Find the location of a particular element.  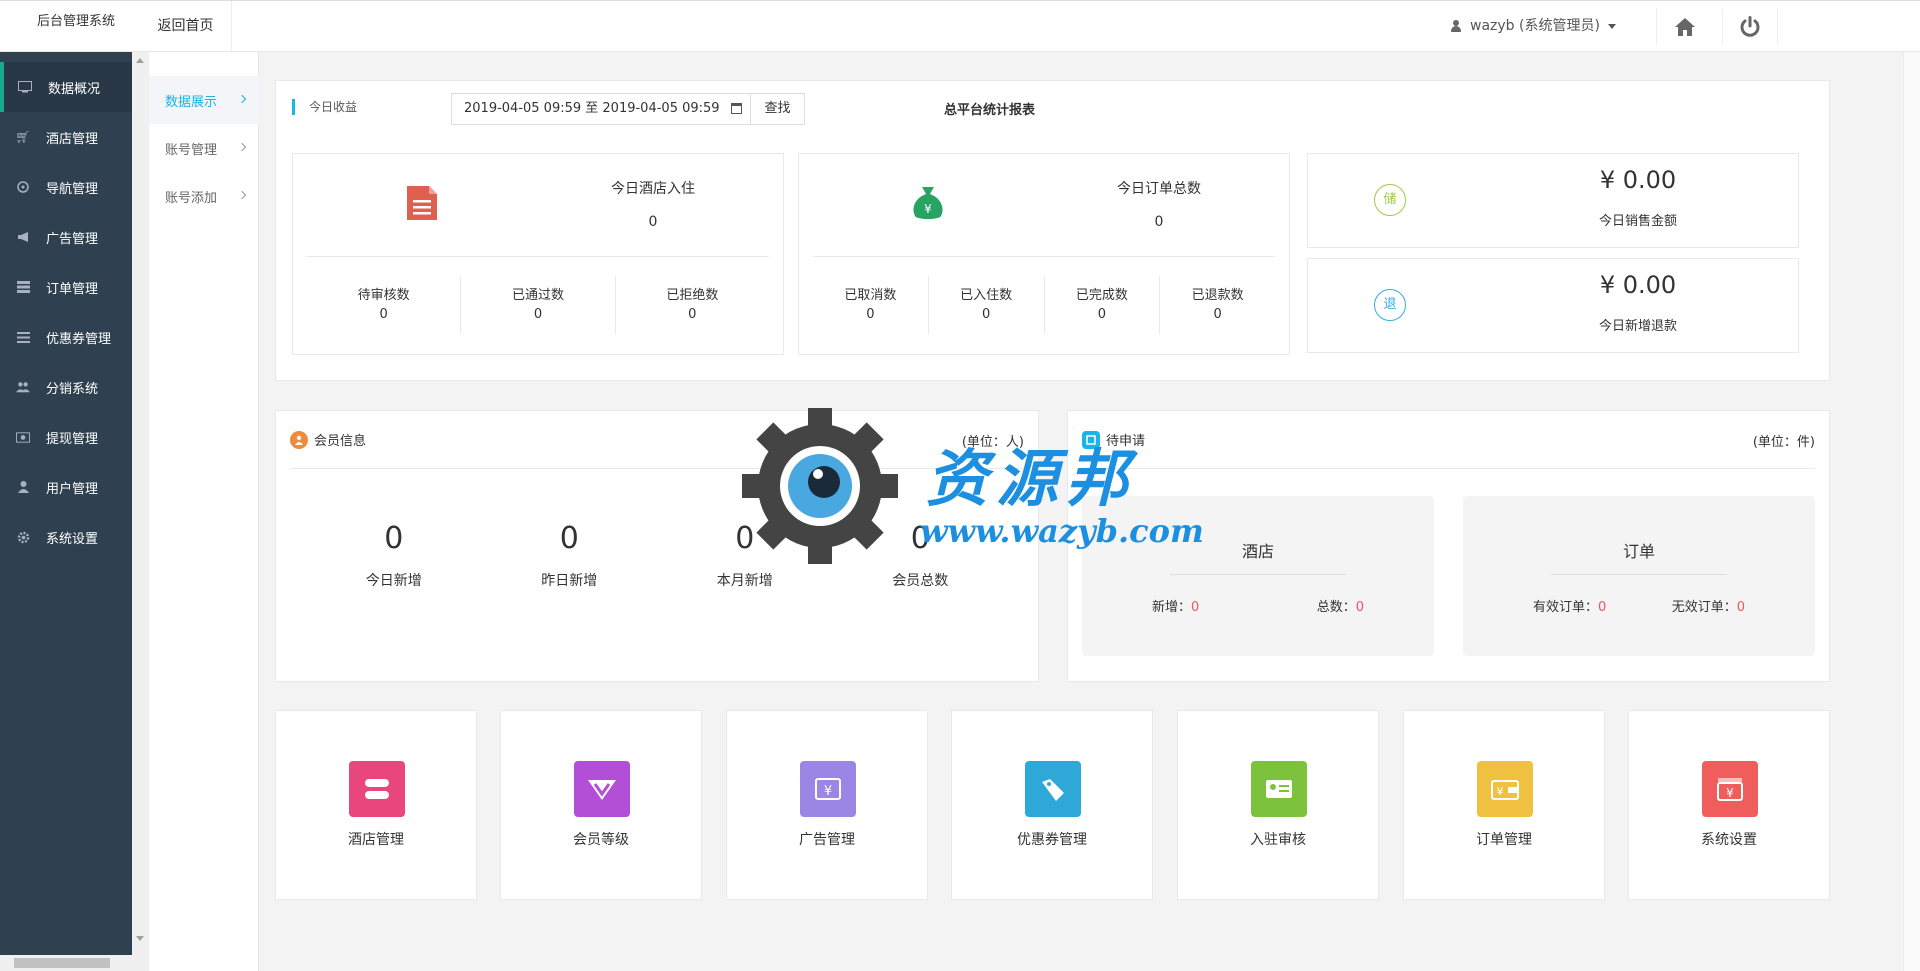

sidebar-item-nav: 导航管理 is located at coordinates (66, 187).